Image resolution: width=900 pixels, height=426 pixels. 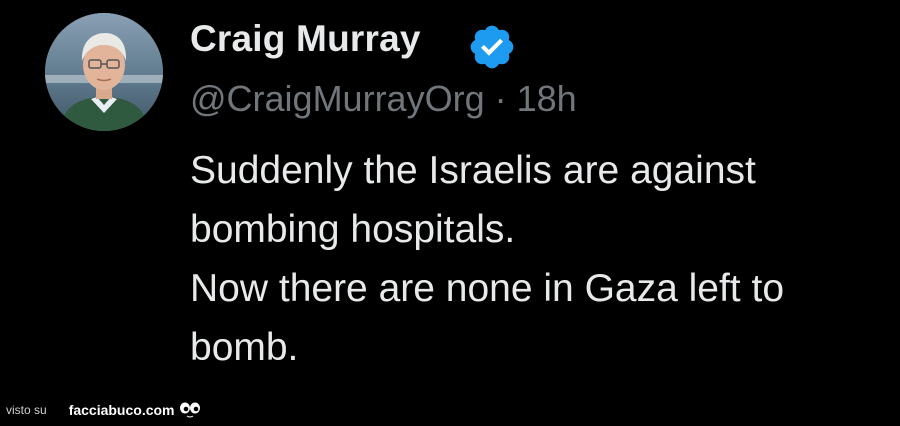 What do you see at coordinates (492, 47) in the screenshot?
I see `verified-badge-icon` at bounding box center [492, 47].